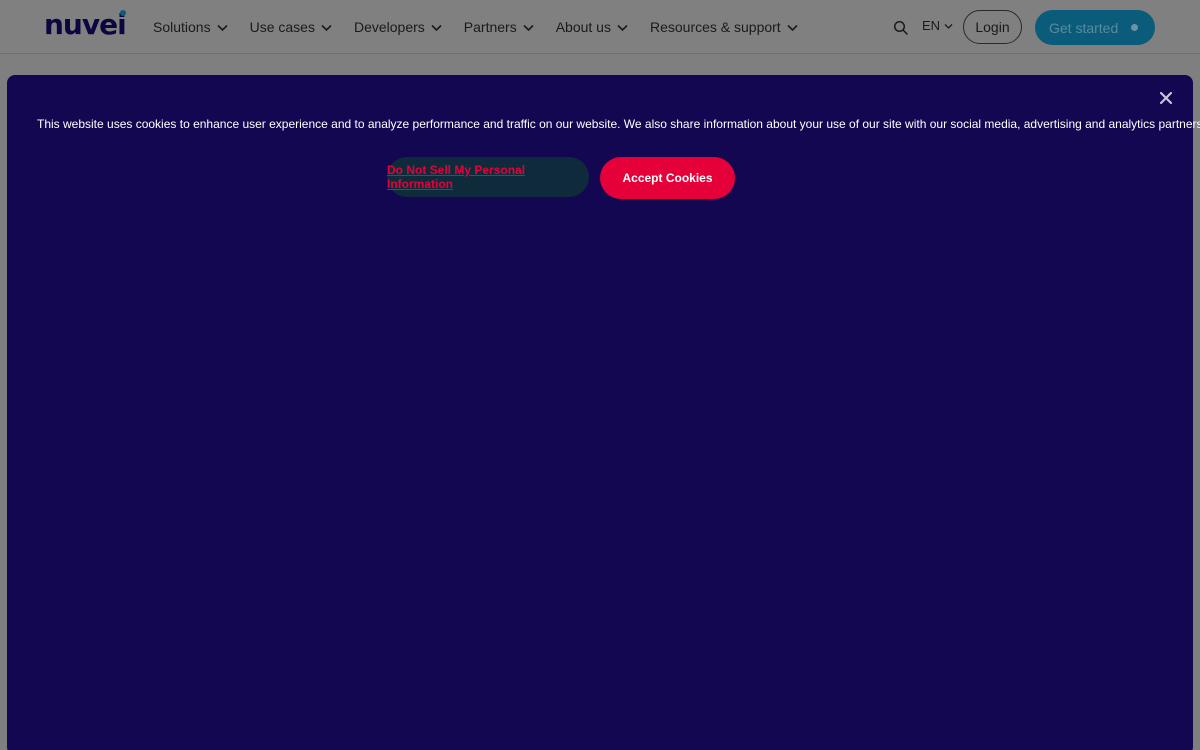  I want to click on login-button: Login, so click(992, 27).